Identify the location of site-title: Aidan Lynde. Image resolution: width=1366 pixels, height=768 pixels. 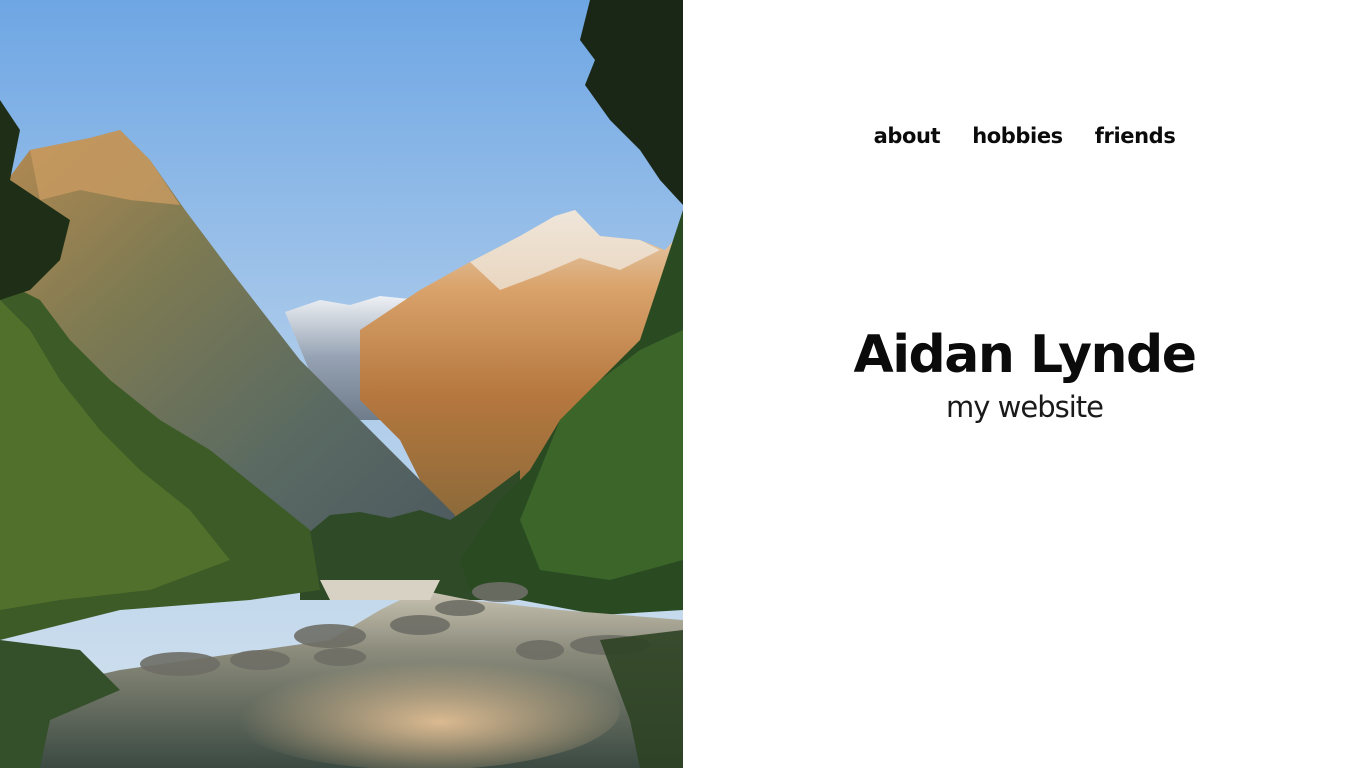
(1025, 355).